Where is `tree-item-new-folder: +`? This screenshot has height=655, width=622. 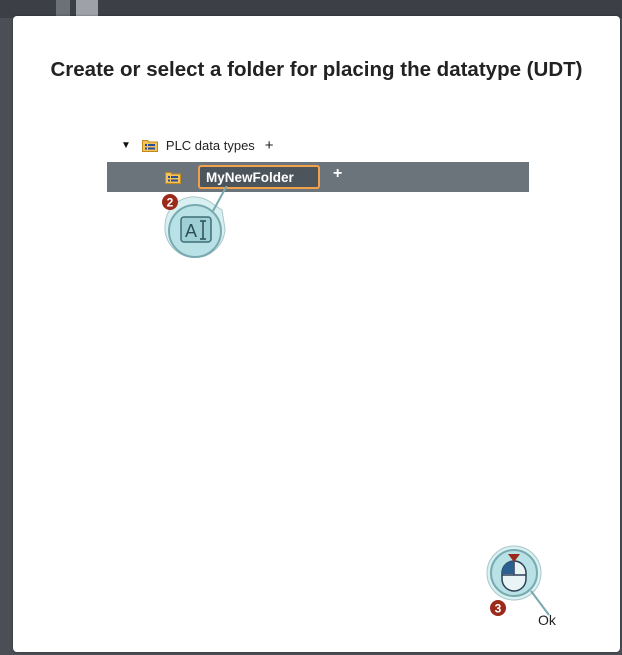 tree-item-new-folder: + is located at coordinates (318, 177).